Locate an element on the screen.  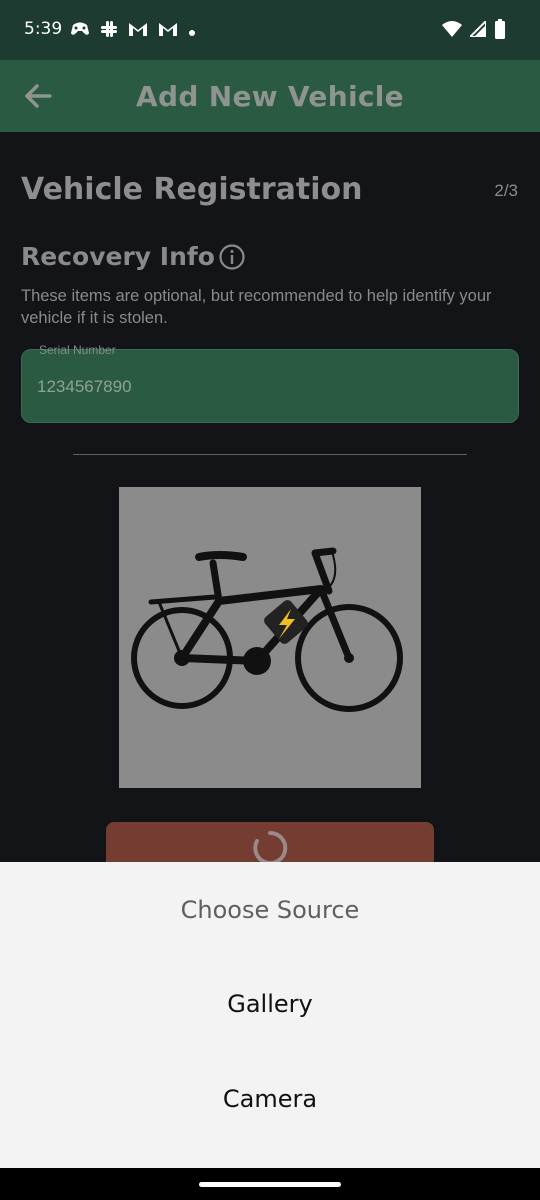
loading-spinner-icon is located at coordinates (270, 848).